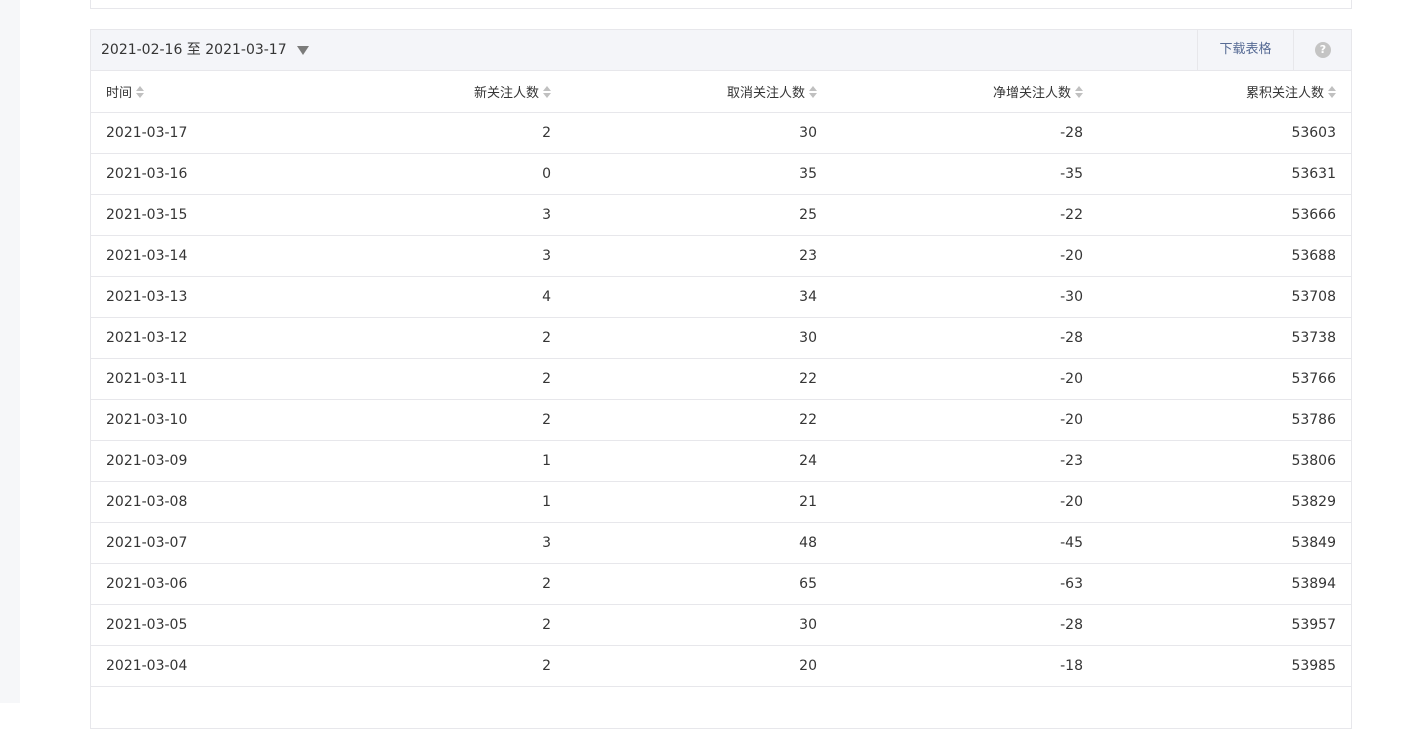  Describe the element at coordinates (198, 174) in the screenshot. I see `cell-date: 2021-03-16` at that location.